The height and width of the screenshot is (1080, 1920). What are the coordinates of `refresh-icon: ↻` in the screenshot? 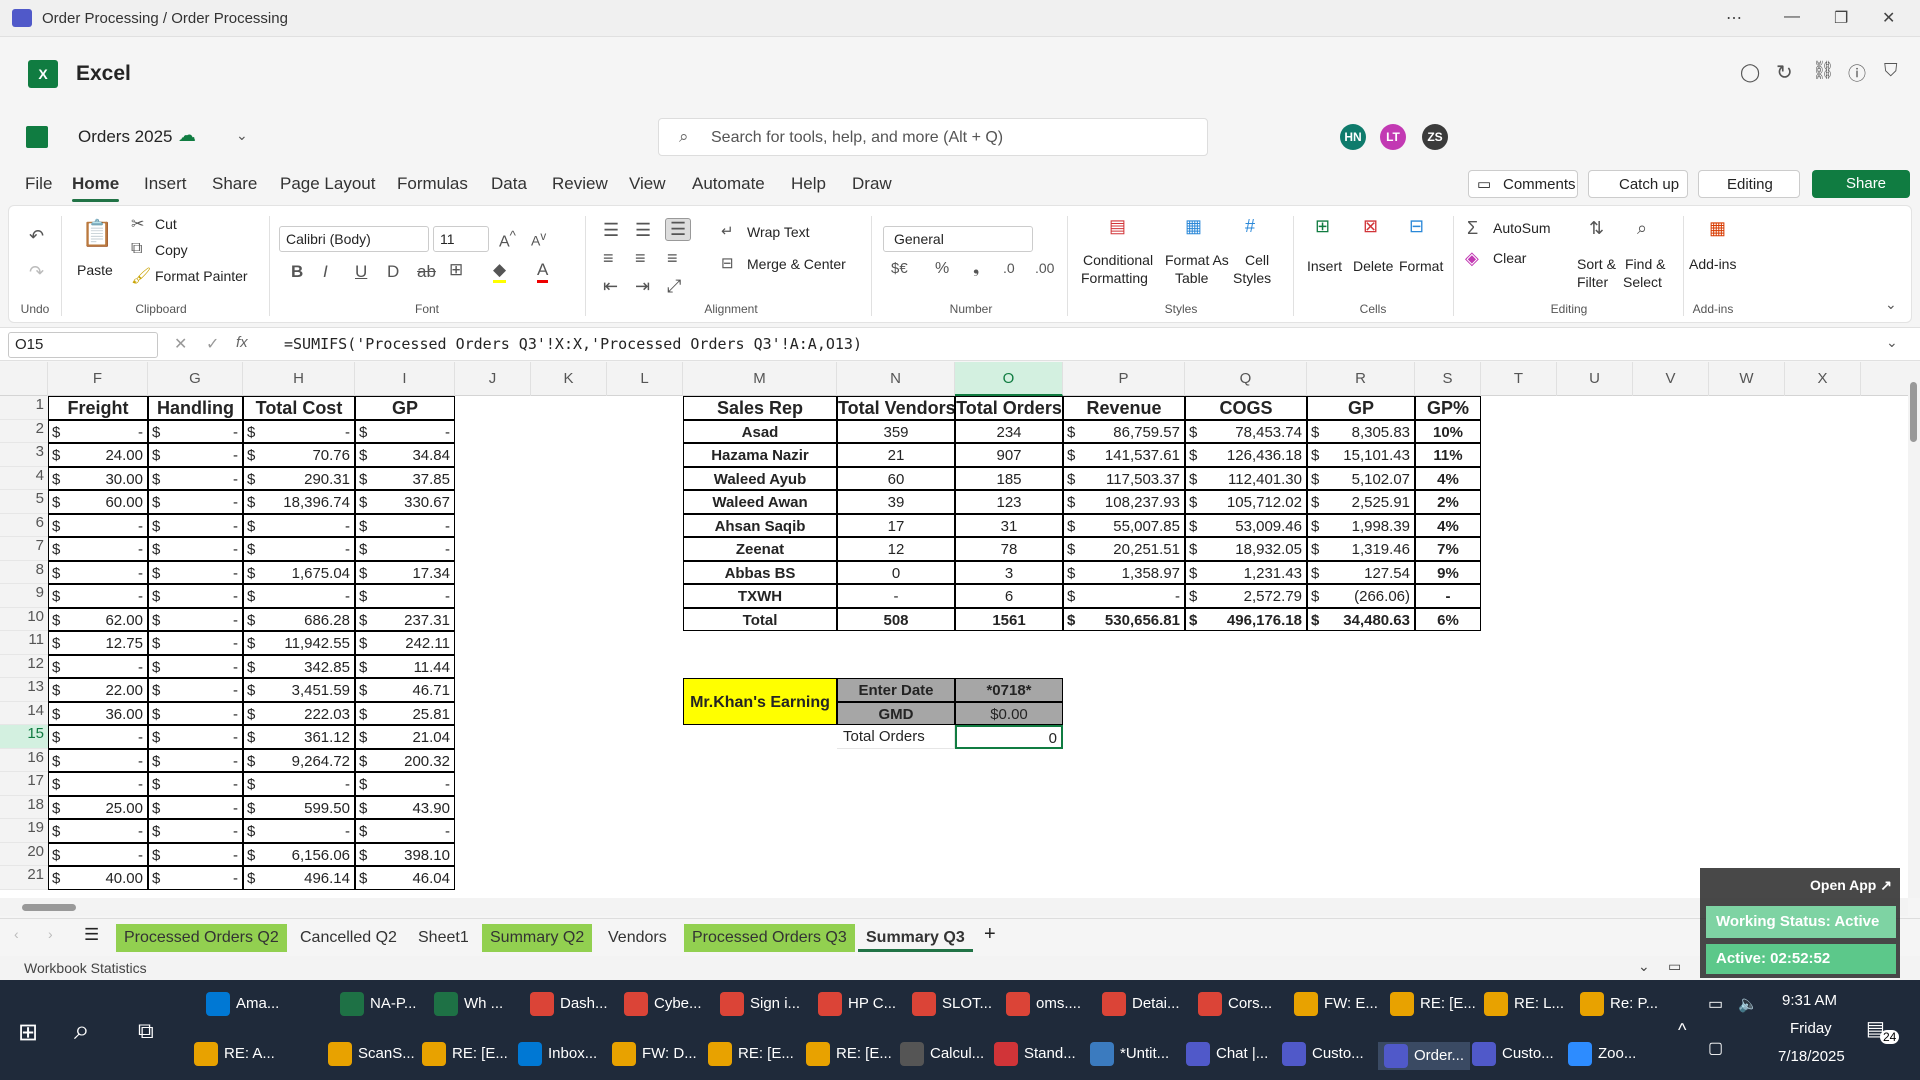 It's located at (1784, 72).